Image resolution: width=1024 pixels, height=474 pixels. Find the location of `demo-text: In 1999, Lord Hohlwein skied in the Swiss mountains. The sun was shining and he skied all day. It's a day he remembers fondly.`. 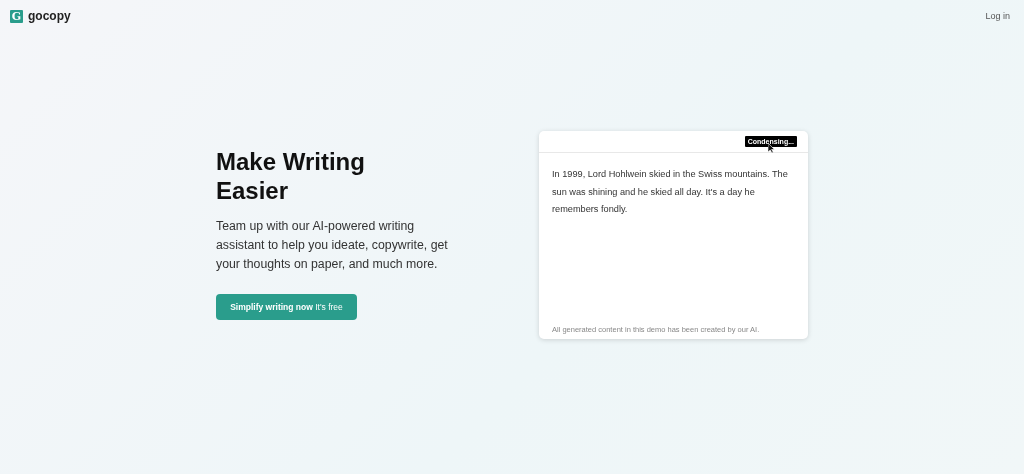

demo-text: In 1999, Lord Hohlwein skied in the Swiss mountains. The sun was shining and he skied all day. It's a day he remembers fondly. is located at coordinates (670, 192).